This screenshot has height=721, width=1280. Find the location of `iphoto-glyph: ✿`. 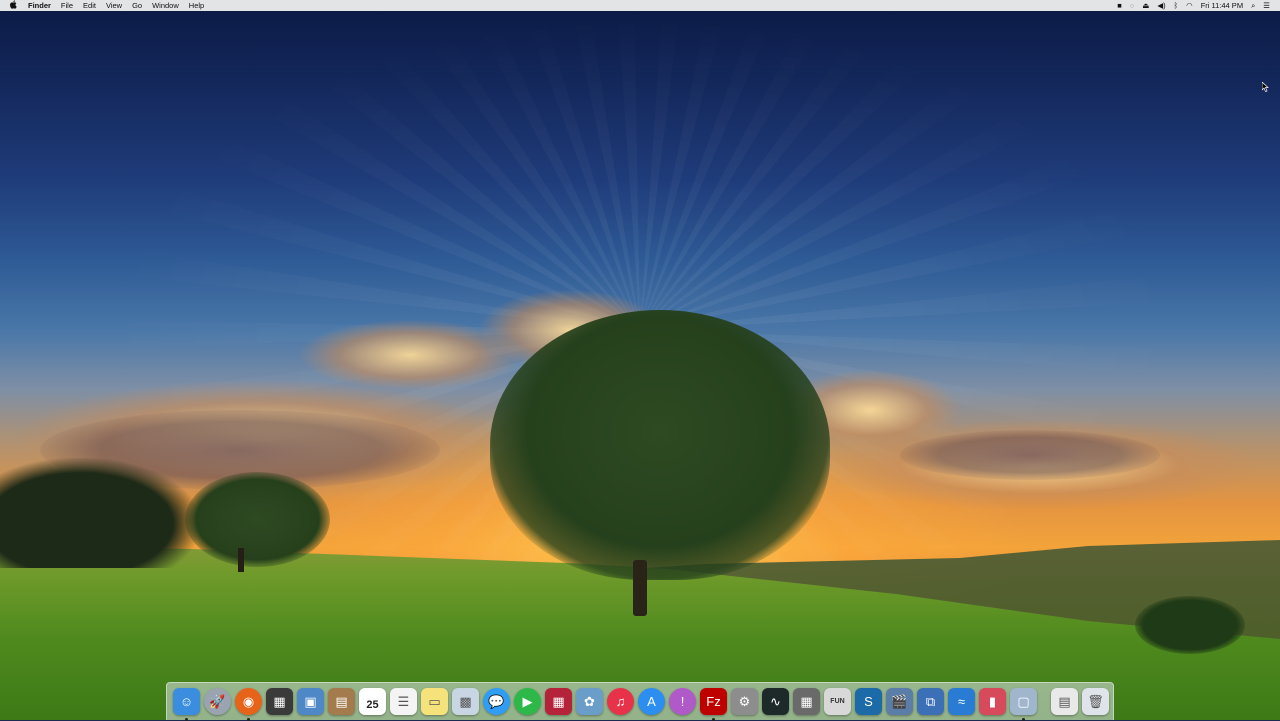

iphoto-glyph: ✿ is located at coordinates (589, 701).